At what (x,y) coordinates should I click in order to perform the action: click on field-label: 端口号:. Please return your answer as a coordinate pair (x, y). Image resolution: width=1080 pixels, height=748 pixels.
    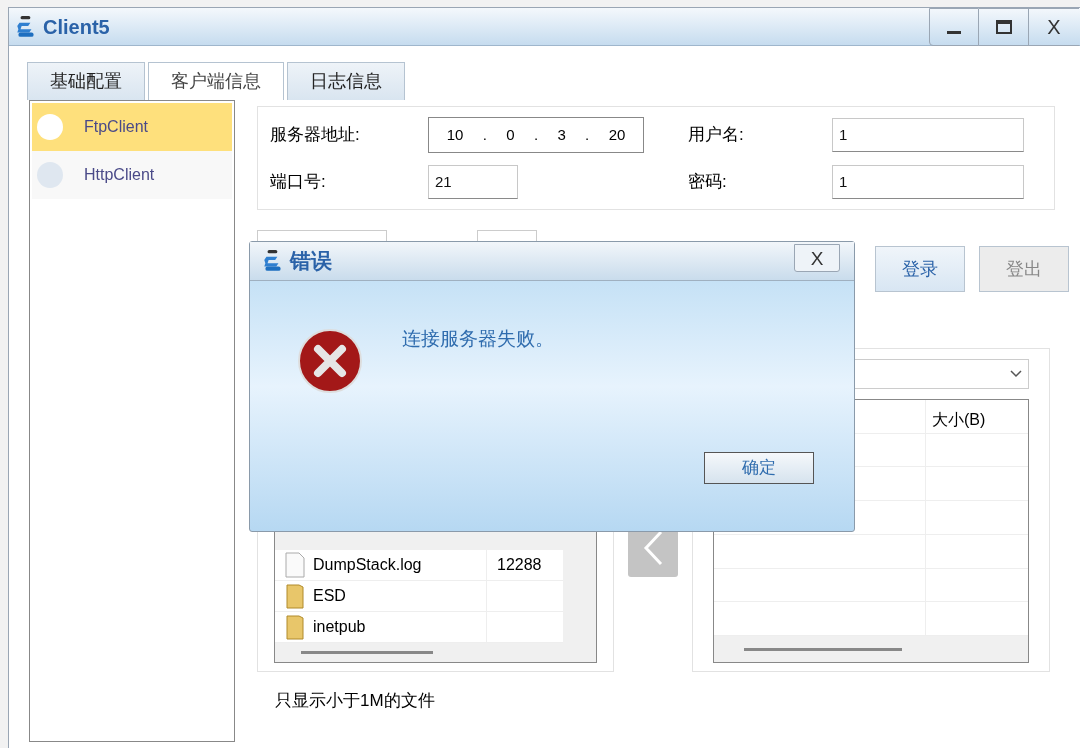
    Looking at the image, I should click on (298, 182).